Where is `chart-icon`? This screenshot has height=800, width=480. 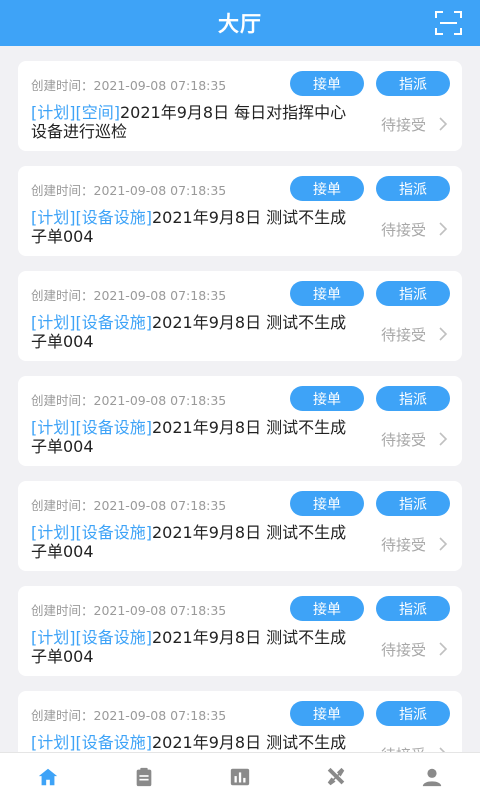 chart-icon is located at coordinates (240, 776).